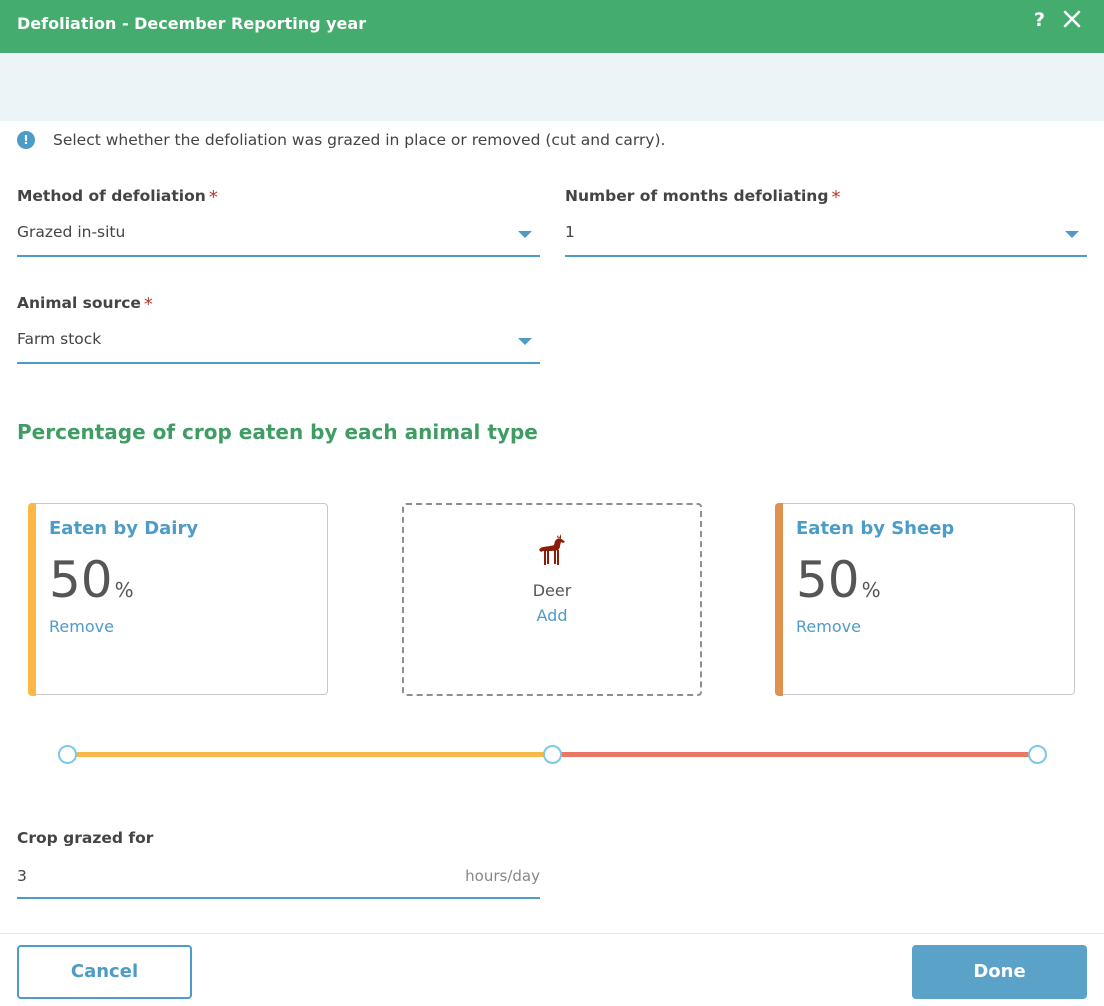 The height and width of the screenshot is (1006, 1104). I want to click on sheep-remove-link: Remove, so click(828, 626).